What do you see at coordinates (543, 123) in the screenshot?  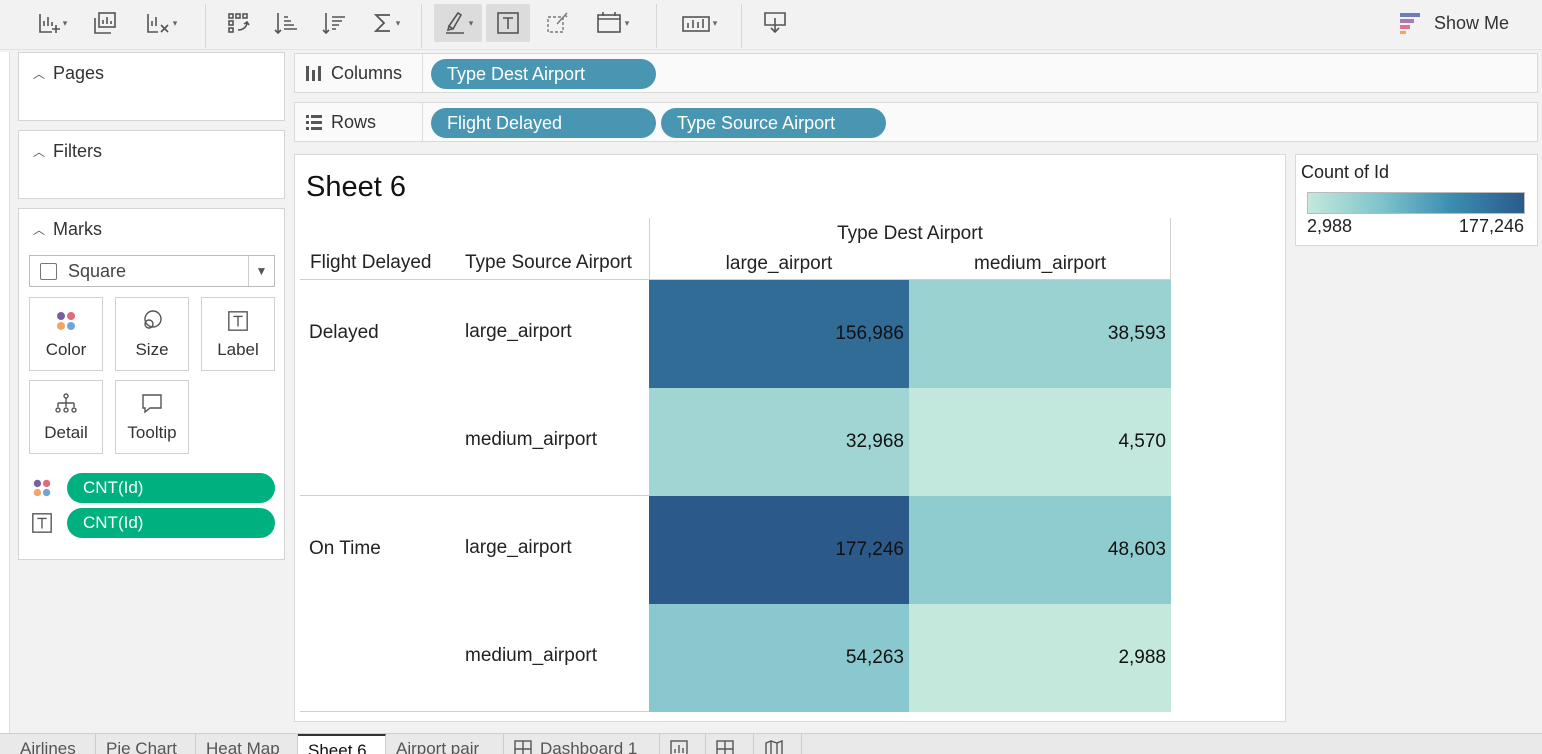 I see `rows-pill-flight-delayed: Flight Delayed` at bounding box center [543, 123].